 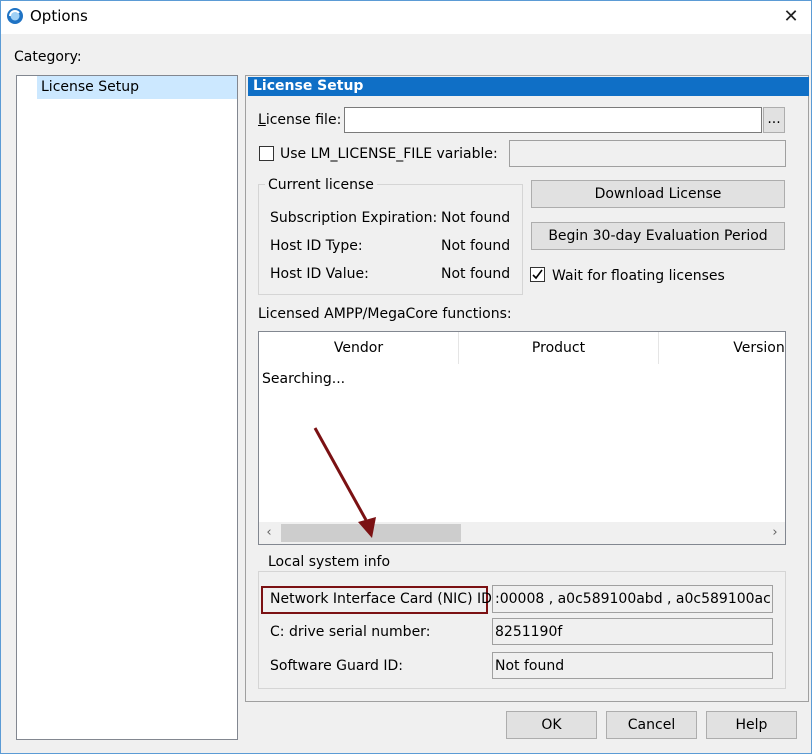 What do you see at coordinates (262, 120) in the screenshot?
I see `license-file-accel: L` at bounding box center [262, 120].